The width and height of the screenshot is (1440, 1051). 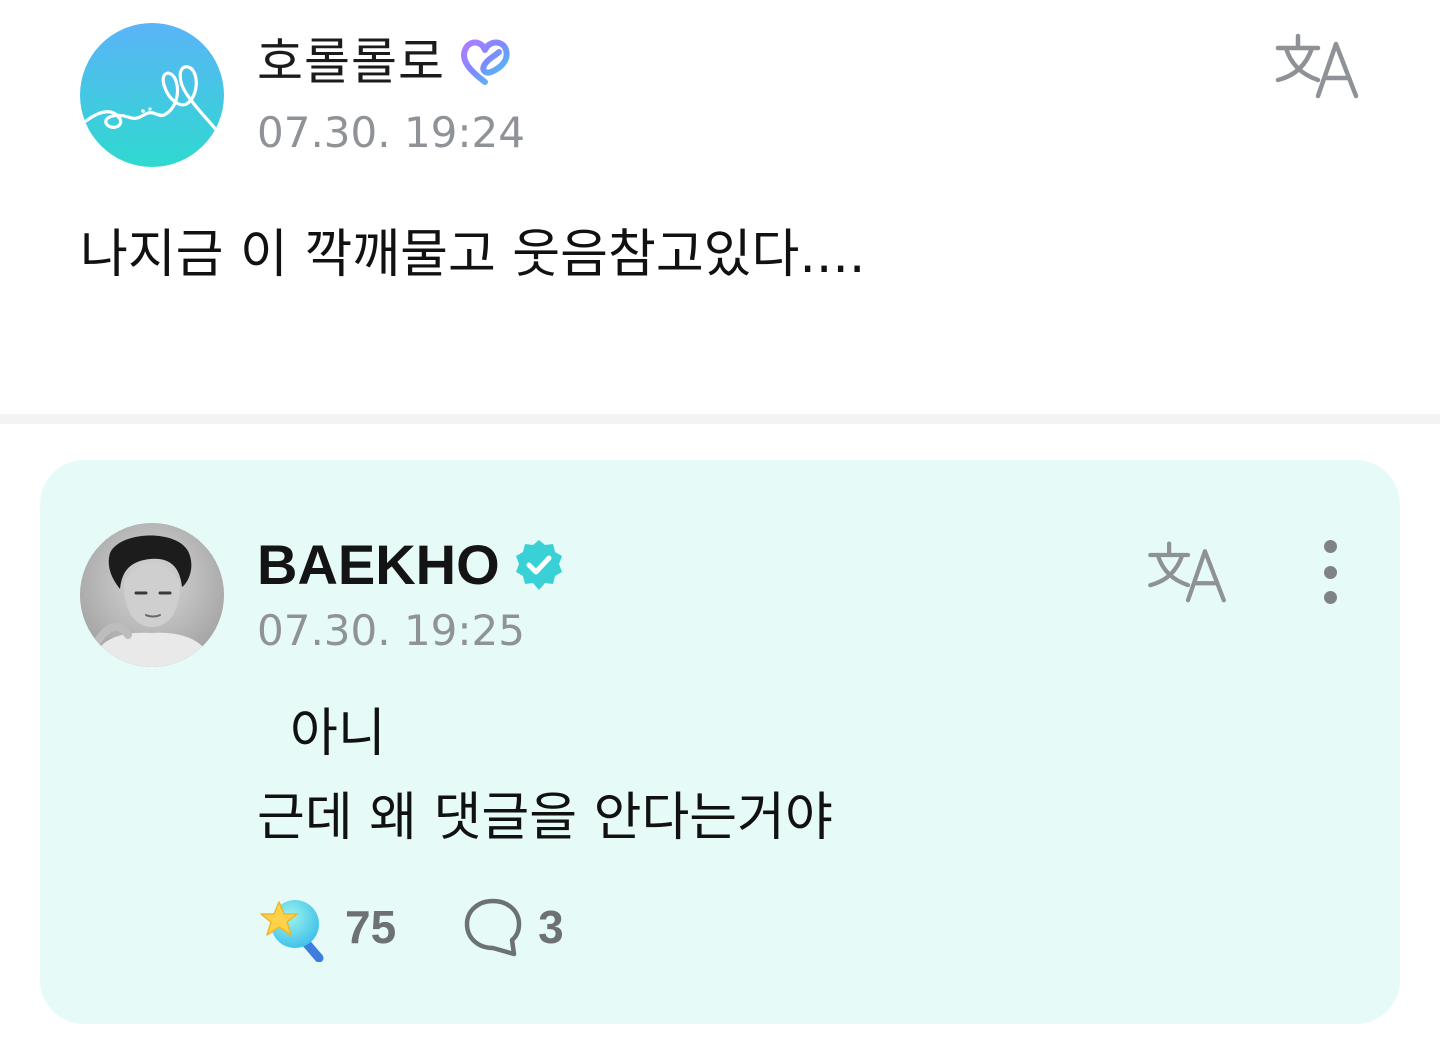 I want to click on author-name: 호롤롤로, so click(x=351, y=62).